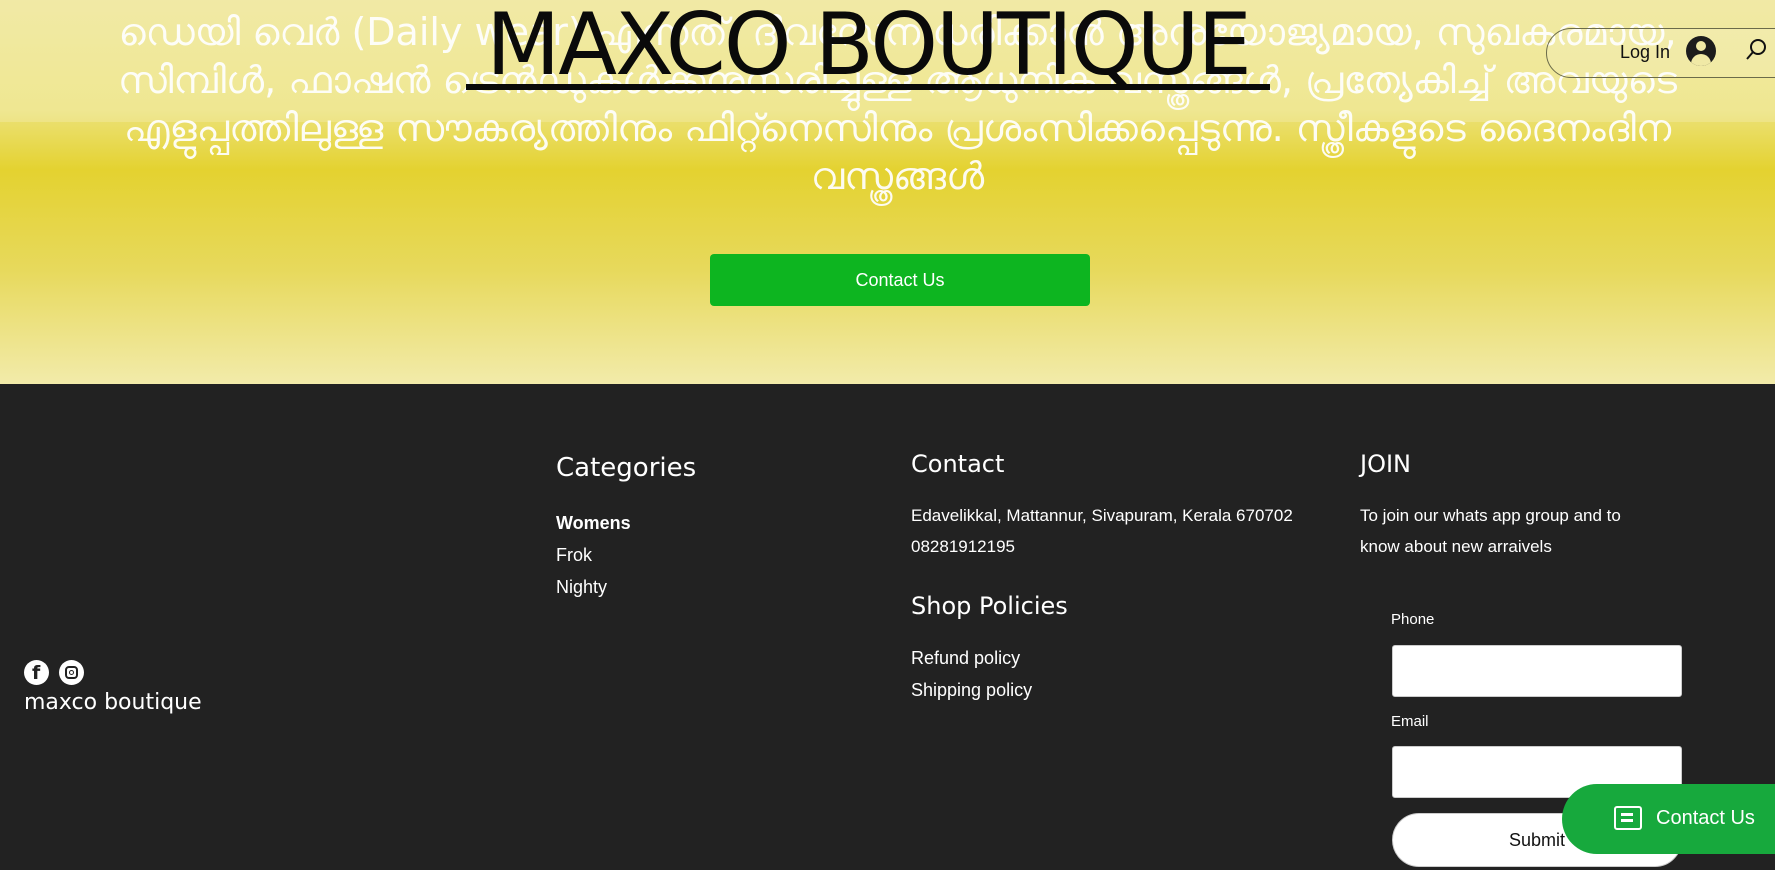  Describe the element at coordinates (963, 546) in the screenshot. I see `contact-phone: 08281912195` at that location.